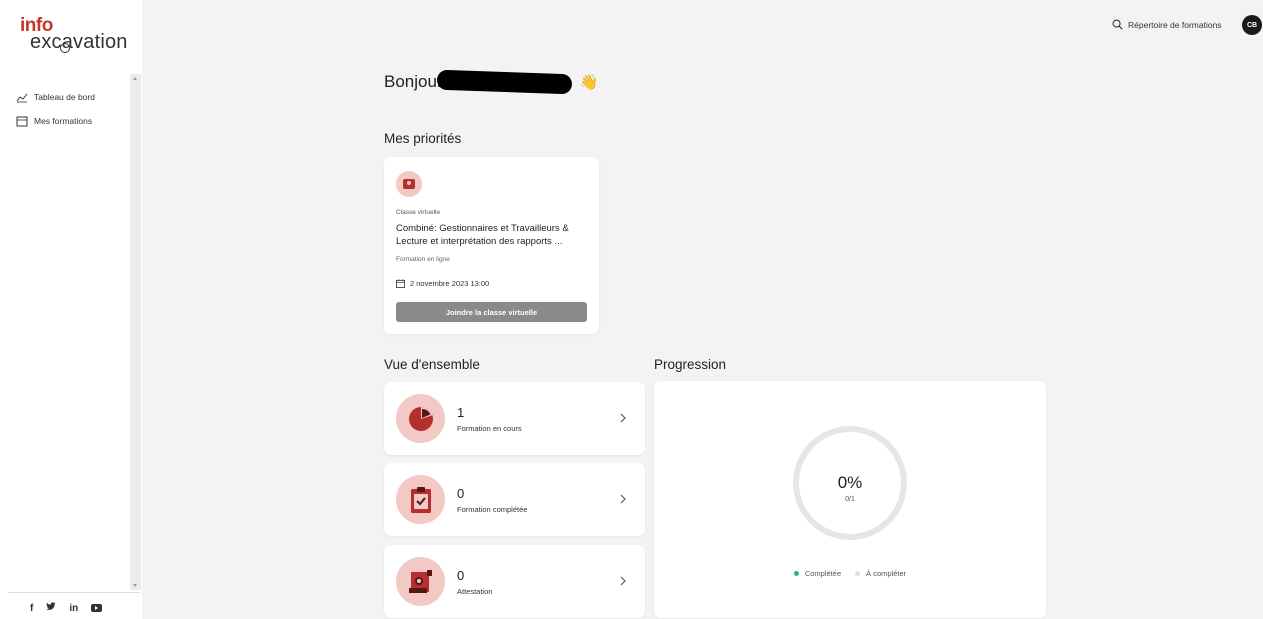  Describe the element at coordinates (65, 48) in the screenshot. I see `logo-hook-icon` at that location.